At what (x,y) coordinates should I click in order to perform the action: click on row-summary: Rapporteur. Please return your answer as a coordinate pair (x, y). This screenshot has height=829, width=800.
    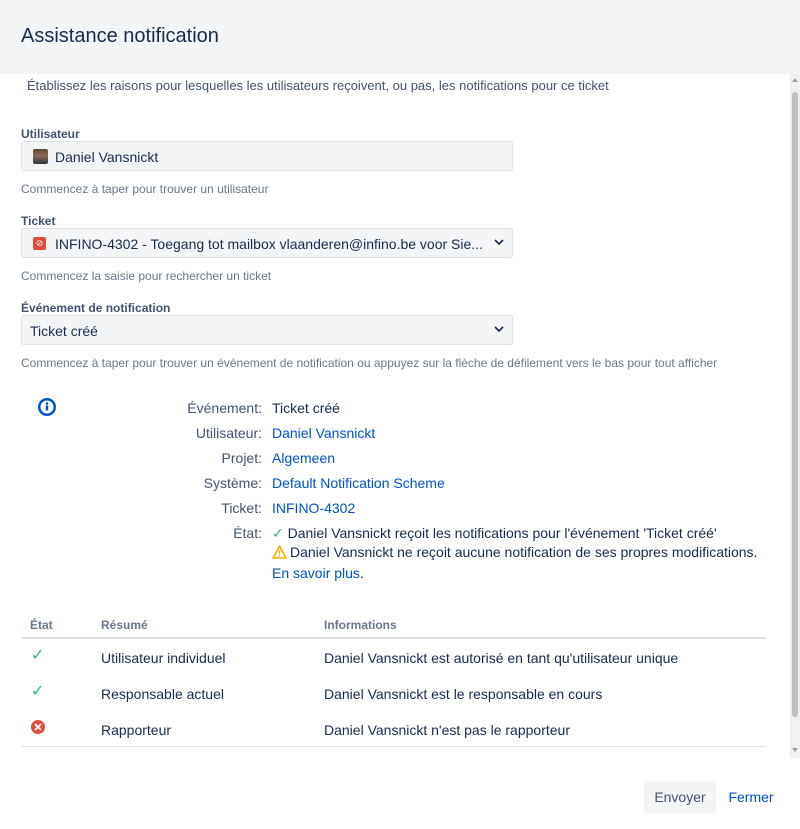
    Looking at the image, I should click on (136, 730).